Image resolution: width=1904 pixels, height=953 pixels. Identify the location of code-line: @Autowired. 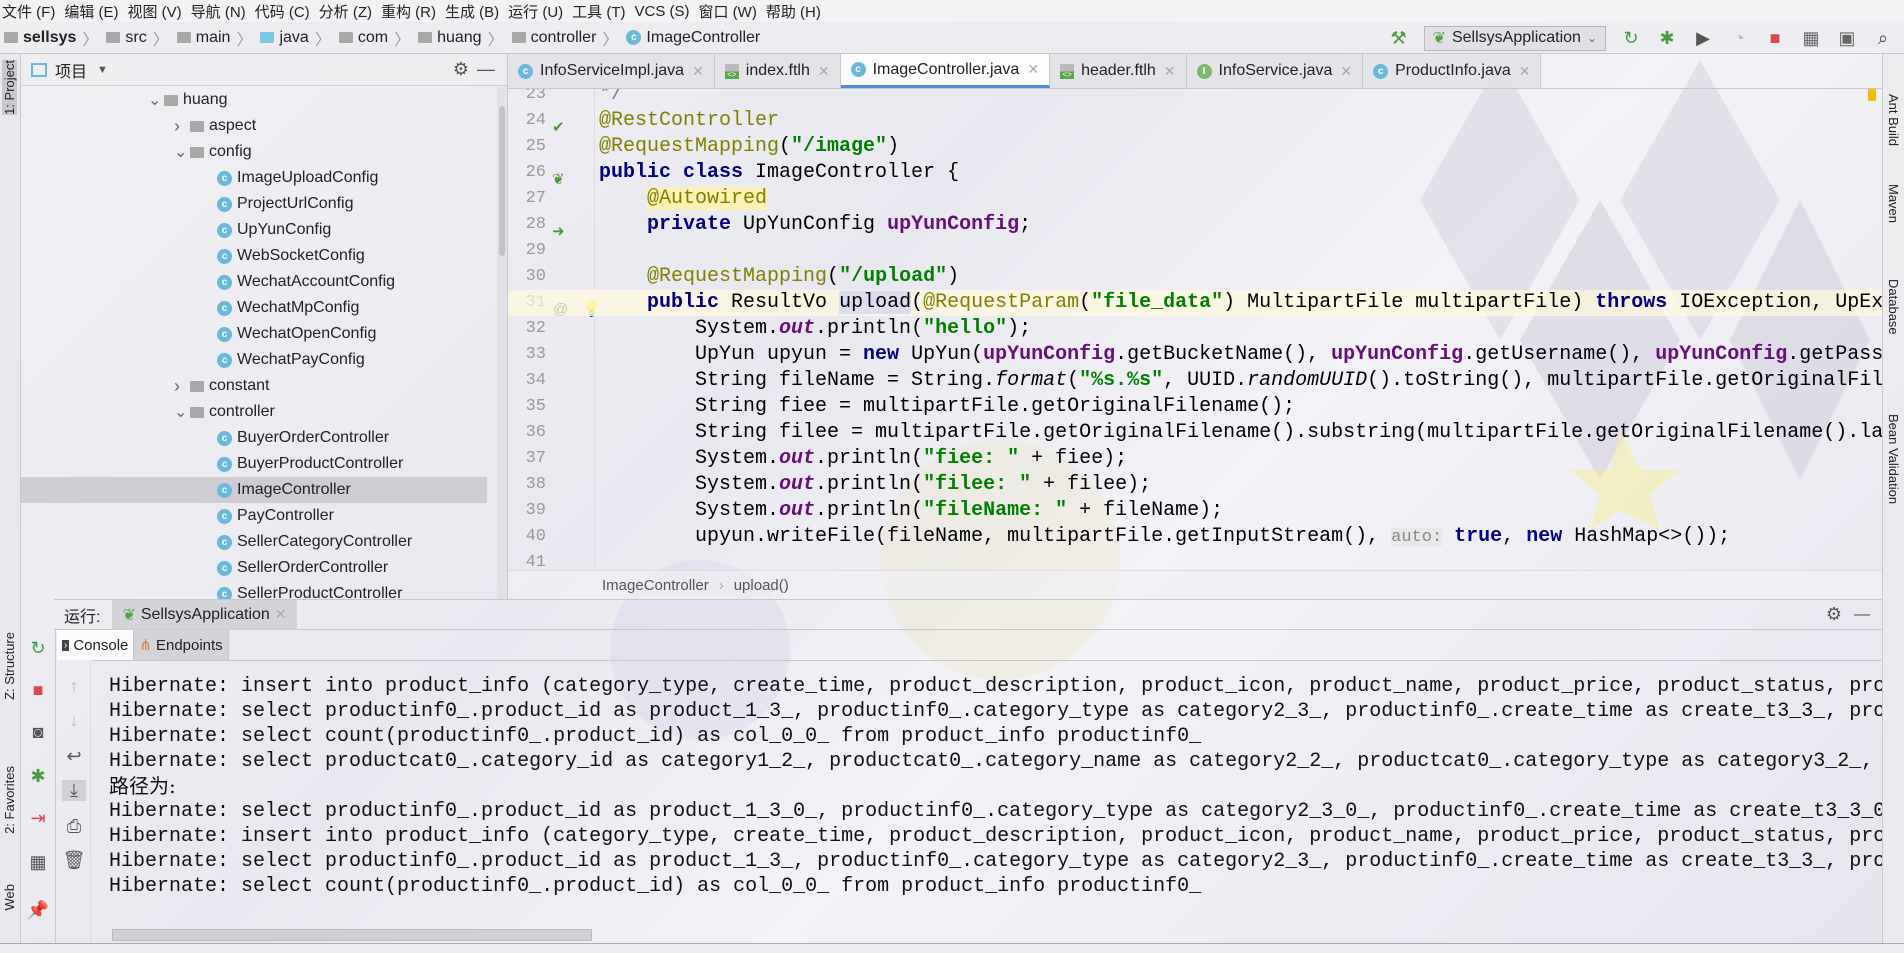
(683, 199).